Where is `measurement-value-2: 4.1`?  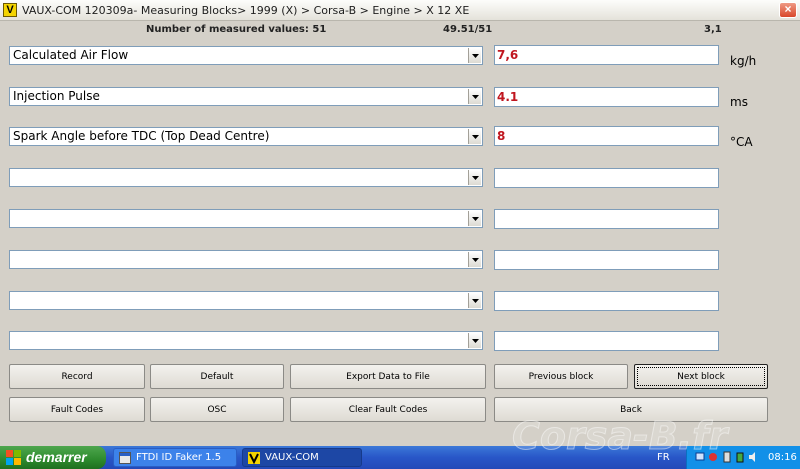 measurement-value-2: 4.1 is located at coordinates (606, 97).